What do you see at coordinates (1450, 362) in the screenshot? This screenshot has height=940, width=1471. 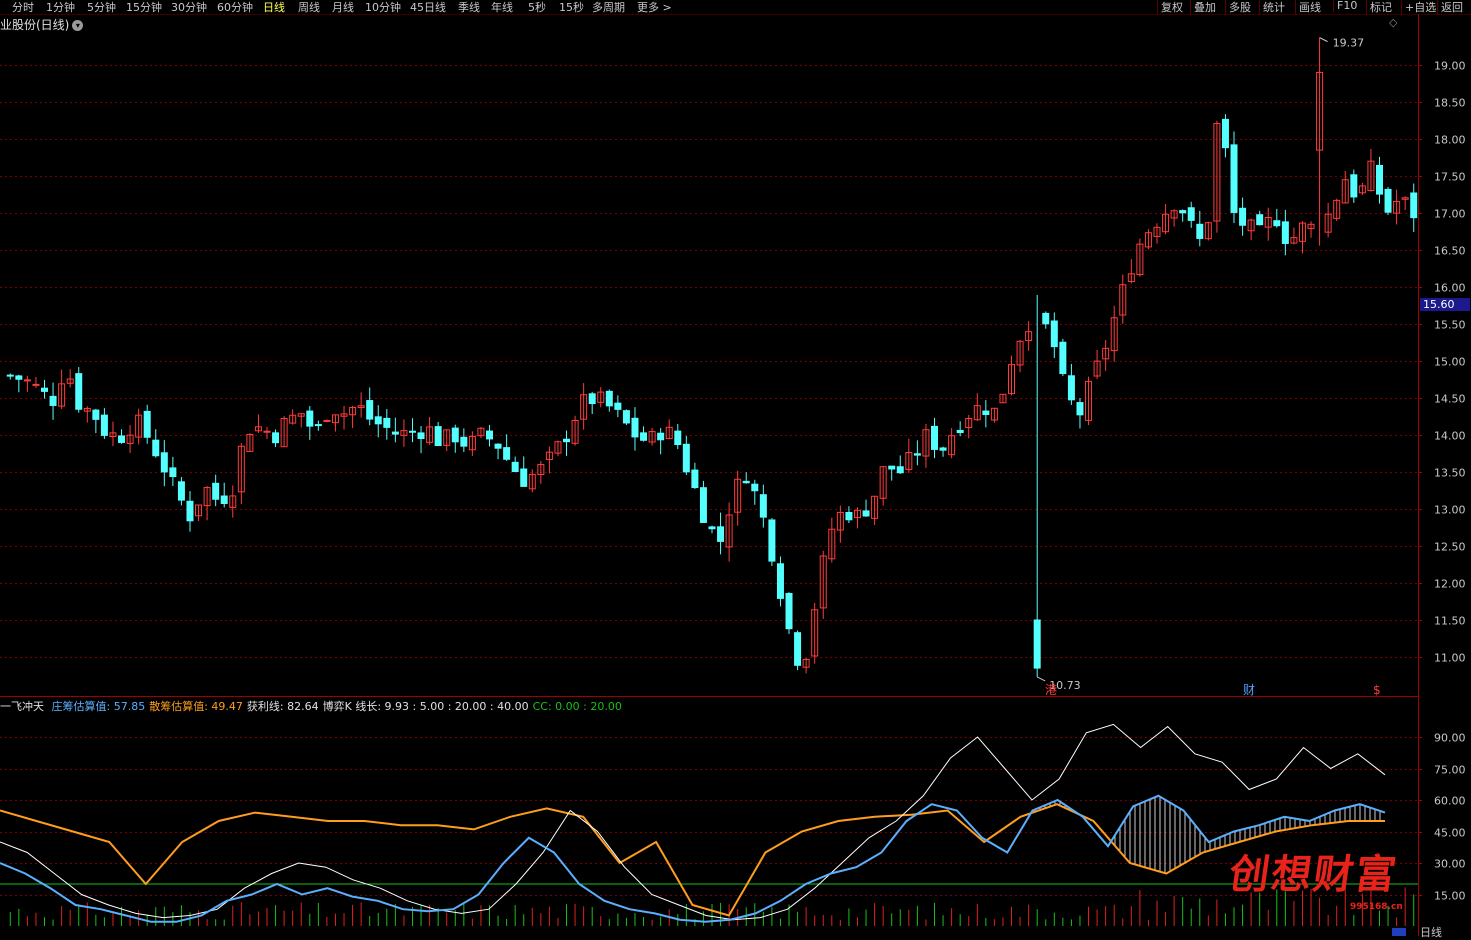 I see `y-tick-label: 15.00` at bounding box center [1450, 362].